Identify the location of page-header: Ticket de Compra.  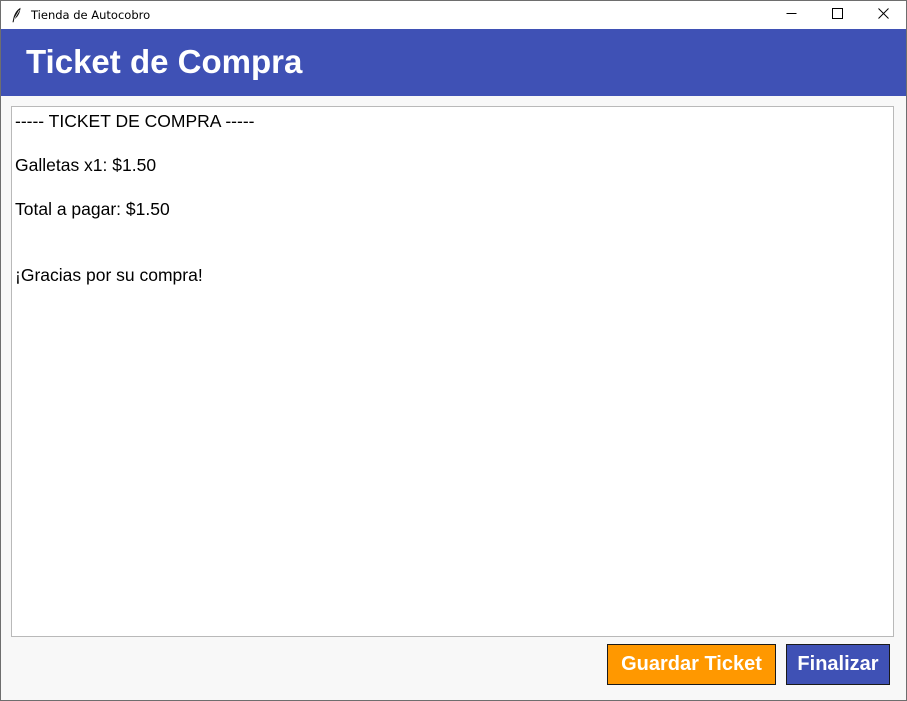
(453, 62).